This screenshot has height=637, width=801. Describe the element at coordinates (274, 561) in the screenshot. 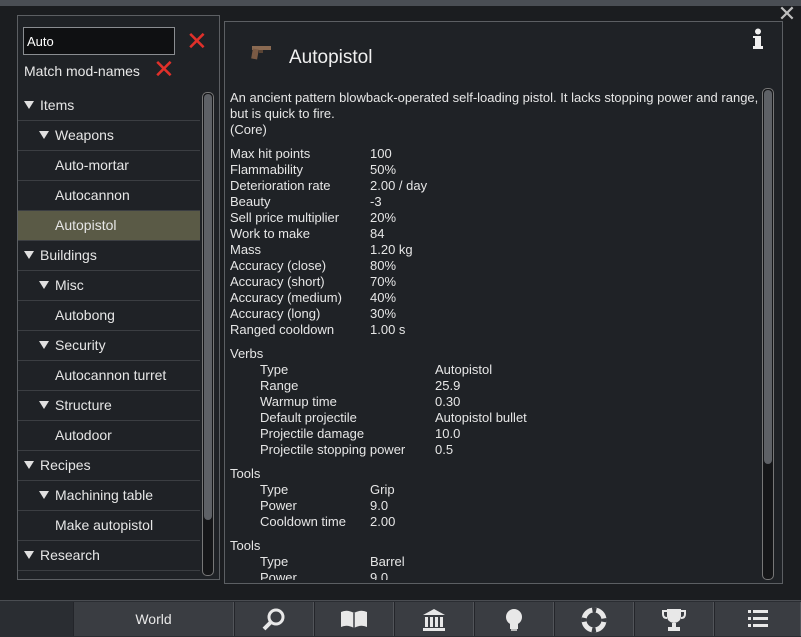

I see `tool-row-label: Type` at that location.